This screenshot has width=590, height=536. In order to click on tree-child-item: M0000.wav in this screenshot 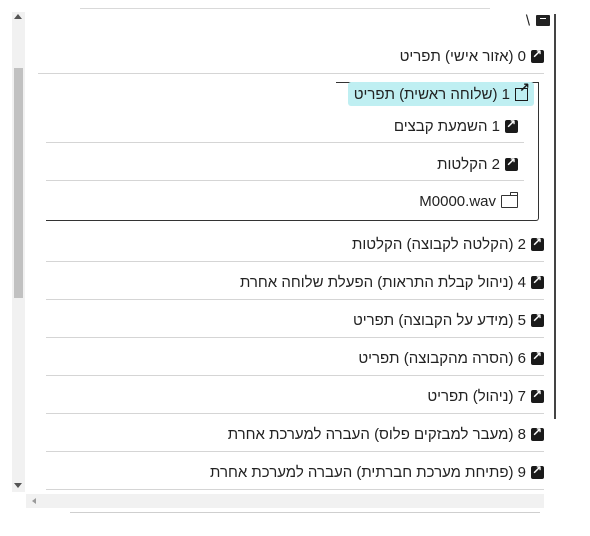, I will do `click(468, 201)`.